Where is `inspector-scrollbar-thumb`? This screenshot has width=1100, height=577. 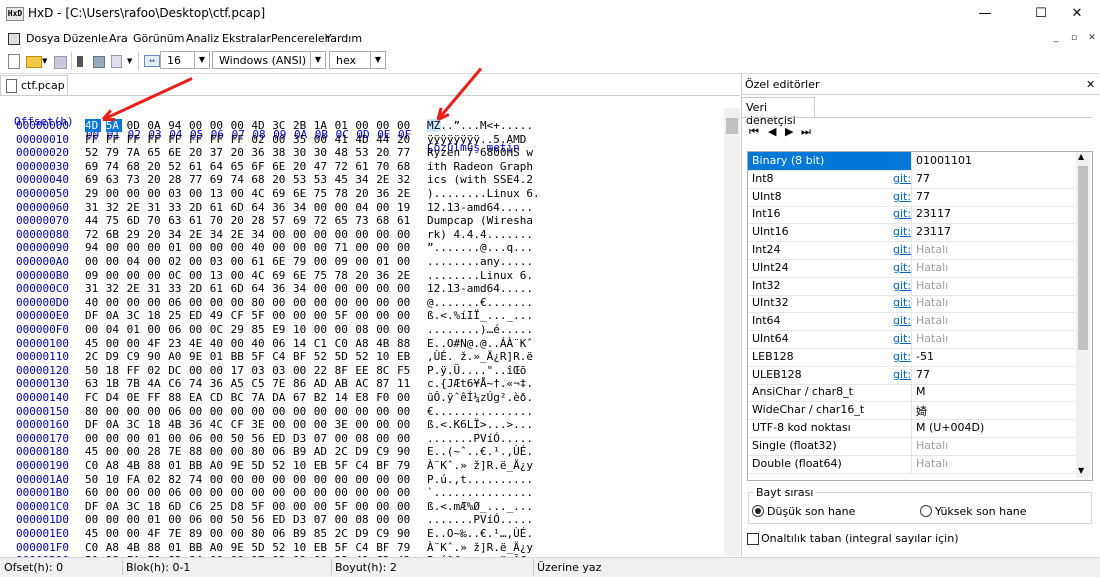 inspector-scrollbar-thumb is located at coordinates (1083, 258).